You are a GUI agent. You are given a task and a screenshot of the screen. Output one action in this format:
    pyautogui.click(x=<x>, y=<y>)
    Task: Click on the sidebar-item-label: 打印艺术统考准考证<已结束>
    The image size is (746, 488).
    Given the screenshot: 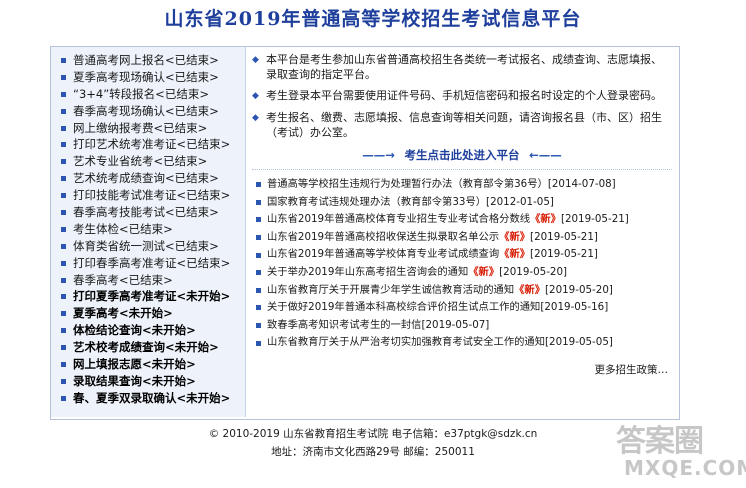 What is the action you would take?
    pyautogui.click(x=151, y=144)
    